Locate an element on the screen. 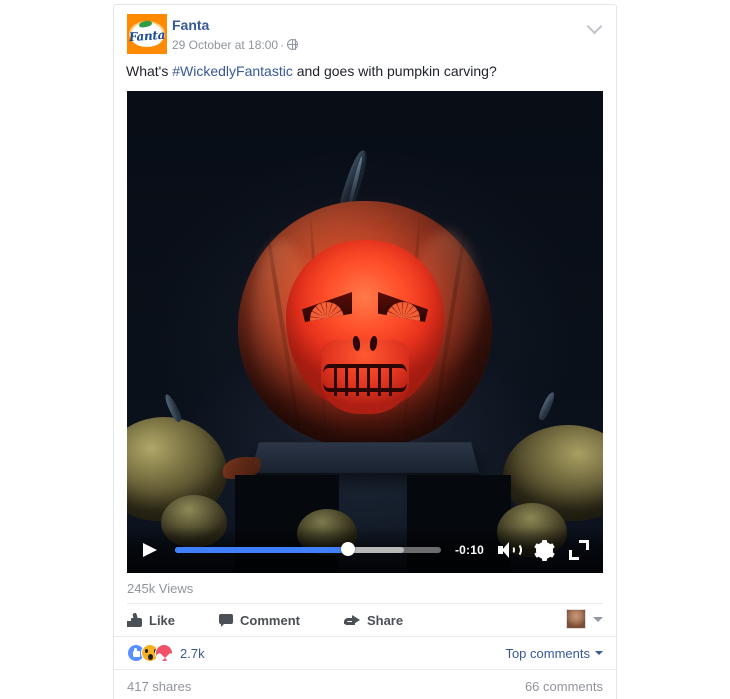  message-suffix: and goes with pumpkin carving? is located at coordinates (394, 71).